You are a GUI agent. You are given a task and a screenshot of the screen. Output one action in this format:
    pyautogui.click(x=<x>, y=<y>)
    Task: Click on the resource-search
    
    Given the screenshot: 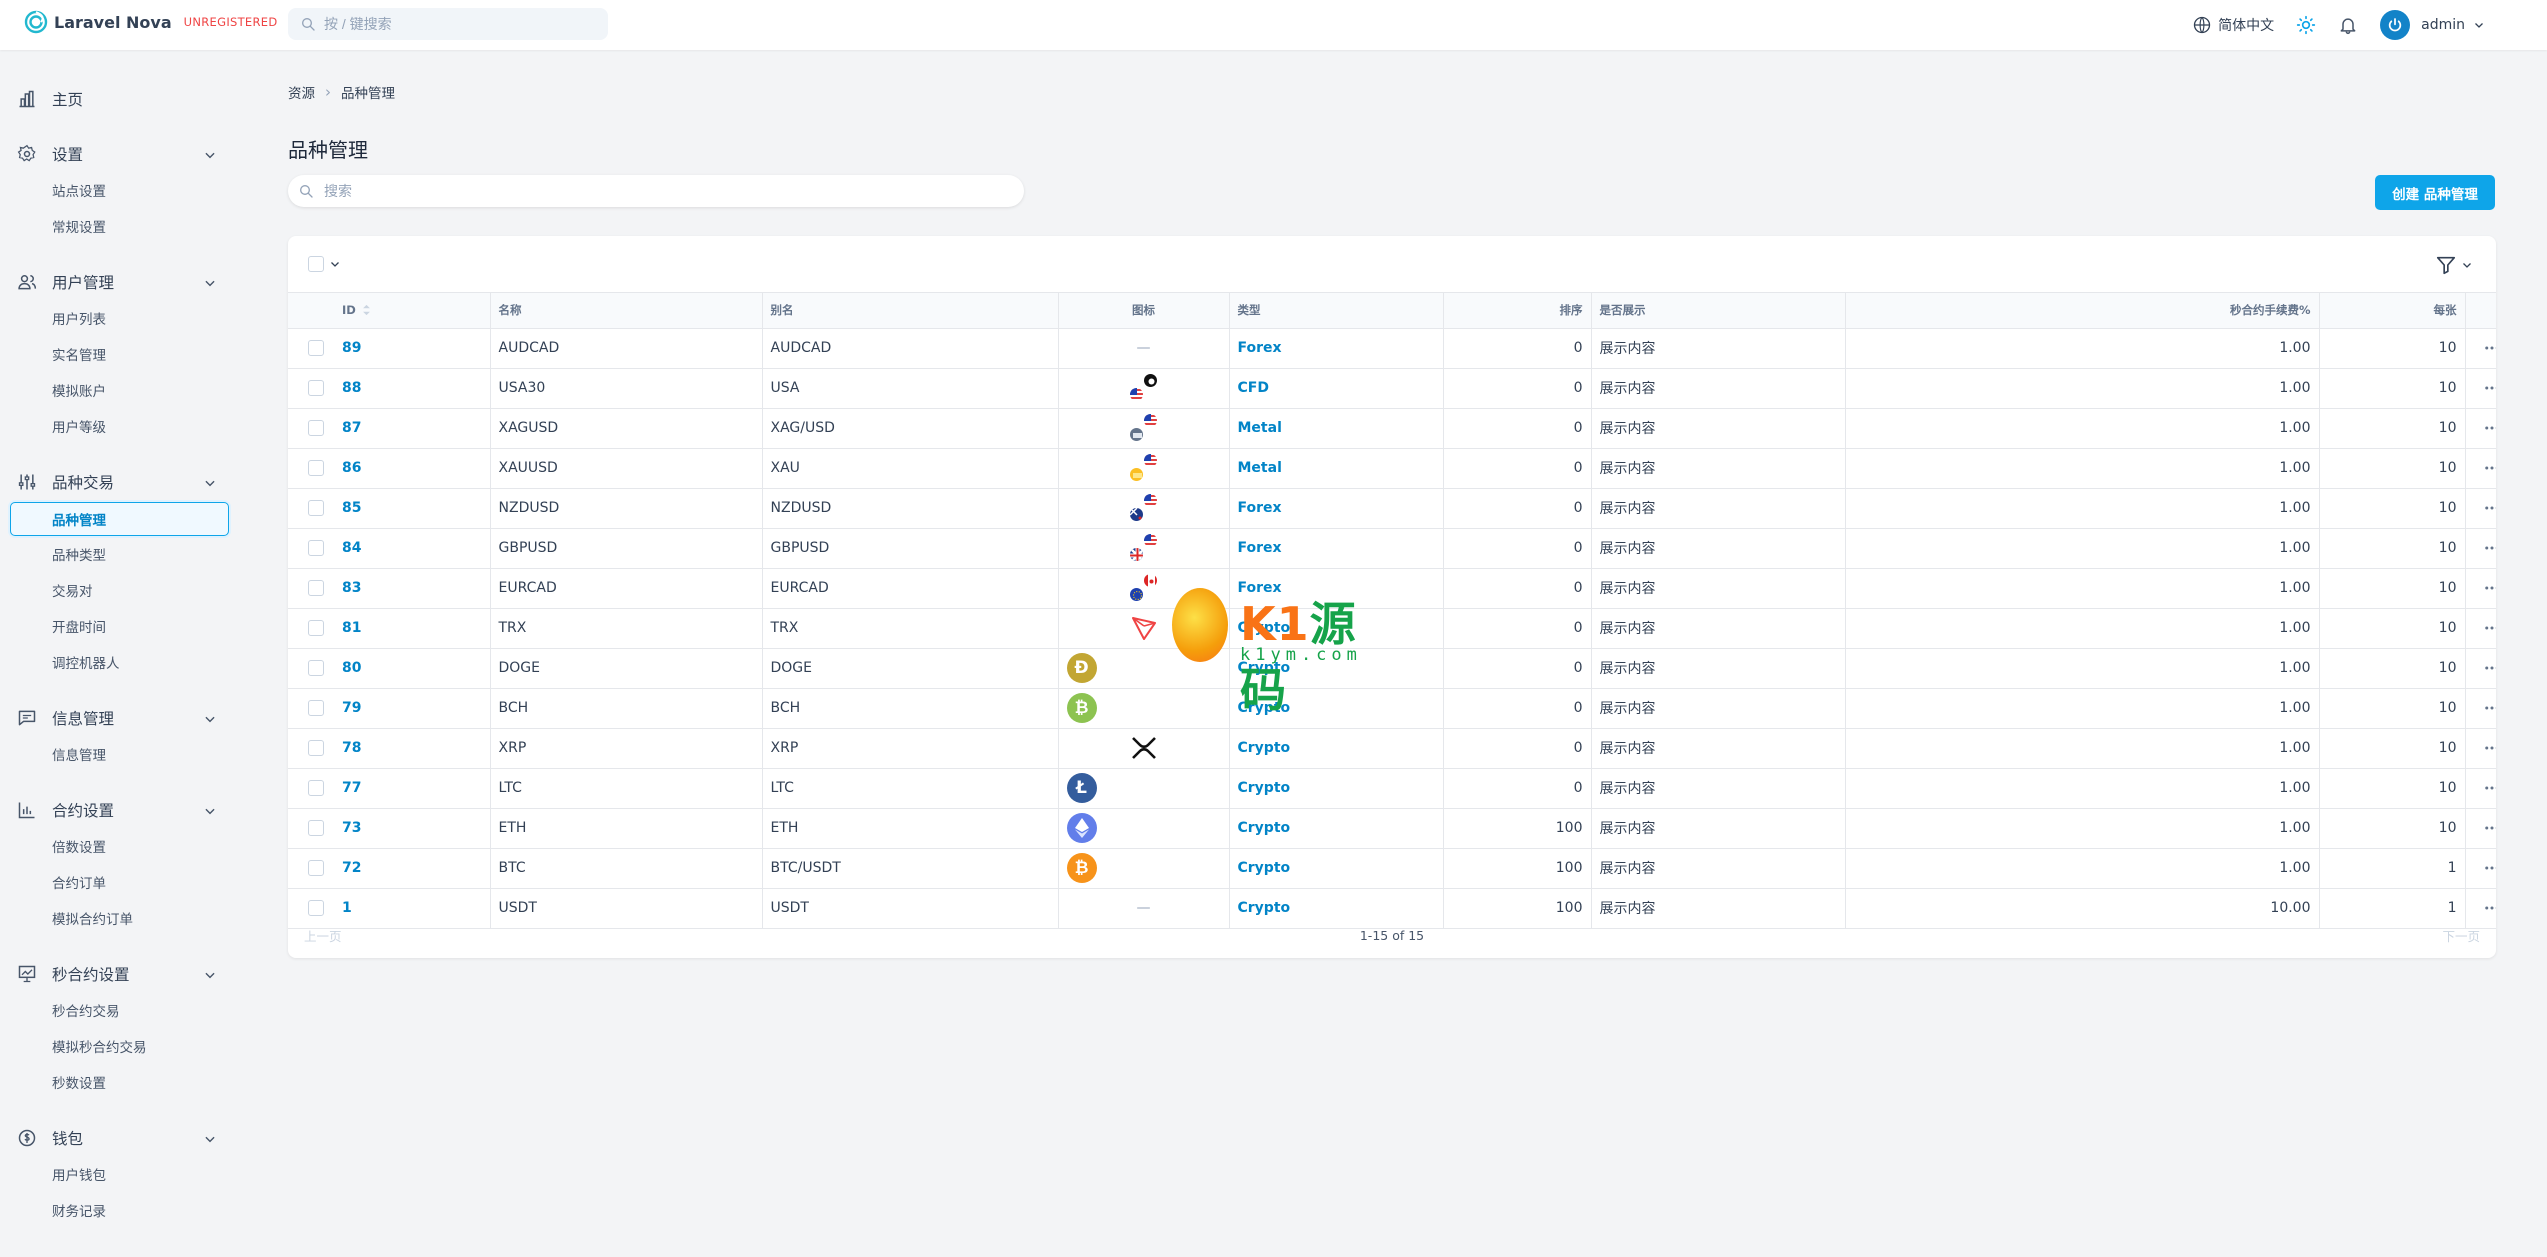 What is the action you would take?
    pyautogui.click(x=656, y=191)
    